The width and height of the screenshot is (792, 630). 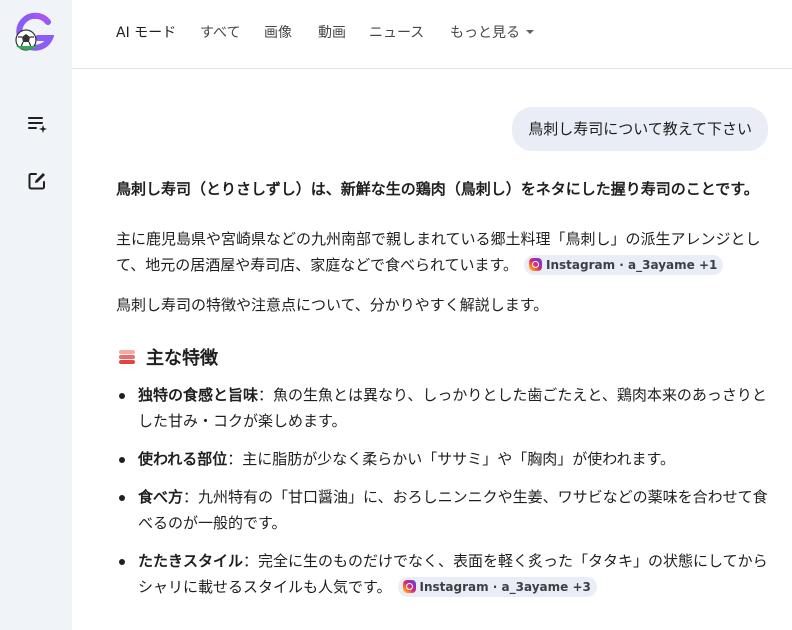 What do you see at coordinates (432, 34) in the screenshot?
I see `top-nav: AI モード すべて 画像 動画 ニュース もっと見る` at bounding box center [432, 34].